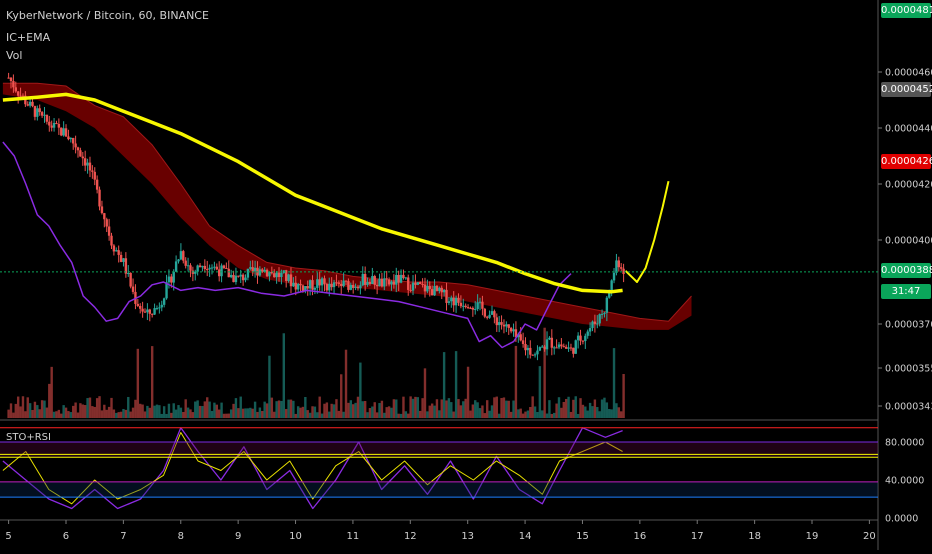 This screenshot has width=932, height=554. I want to click on oscillator-axis-label: 40.0000, so click(904, 481).